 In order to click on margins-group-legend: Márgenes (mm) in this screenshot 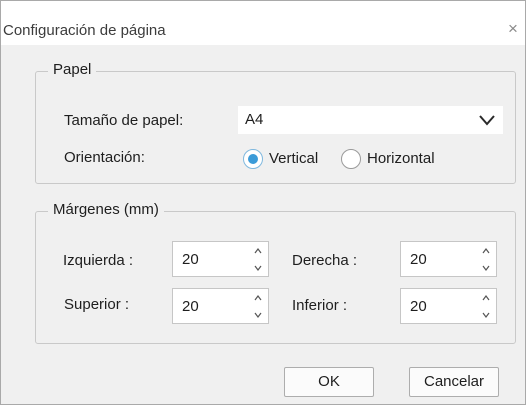, I will do `click(106, 209)`.